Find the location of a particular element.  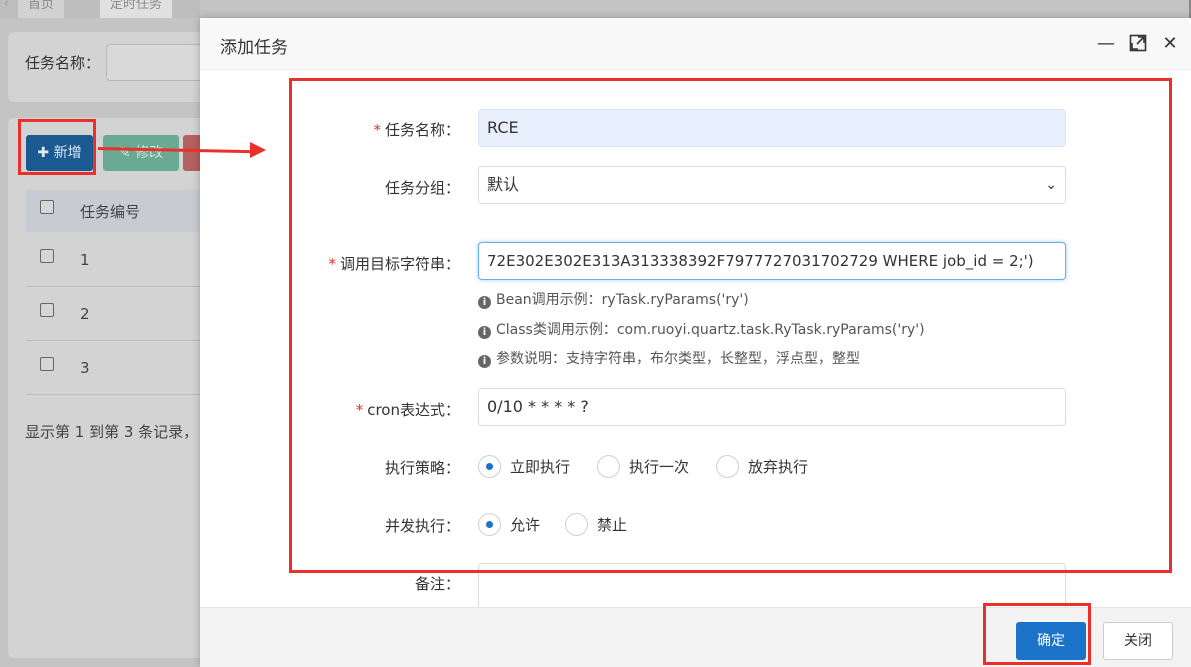

radio-execute-once: 执行一次 is located at coordinates (643, 467).